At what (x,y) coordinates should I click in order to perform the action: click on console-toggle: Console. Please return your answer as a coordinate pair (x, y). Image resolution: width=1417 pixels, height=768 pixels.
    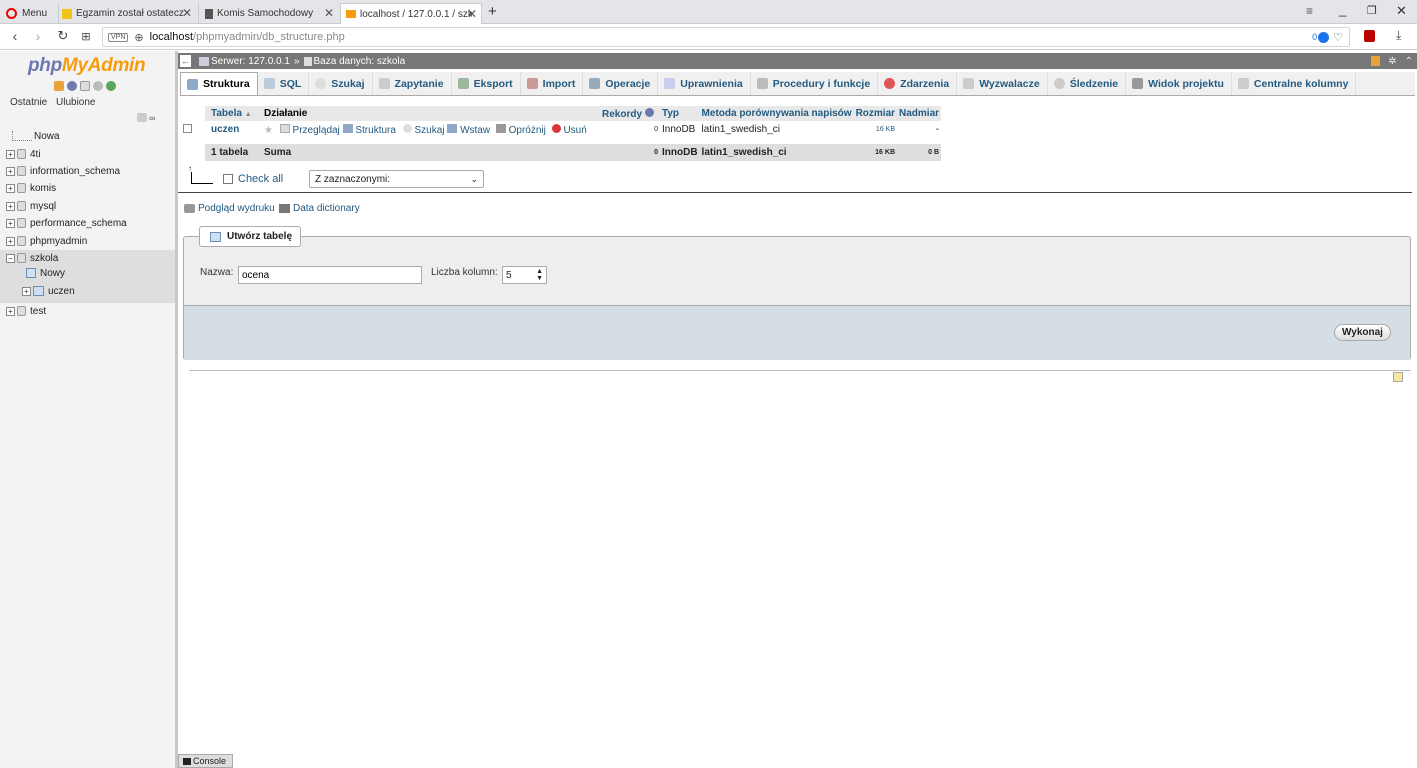
    Looking at the image, I should click on (205, 761).